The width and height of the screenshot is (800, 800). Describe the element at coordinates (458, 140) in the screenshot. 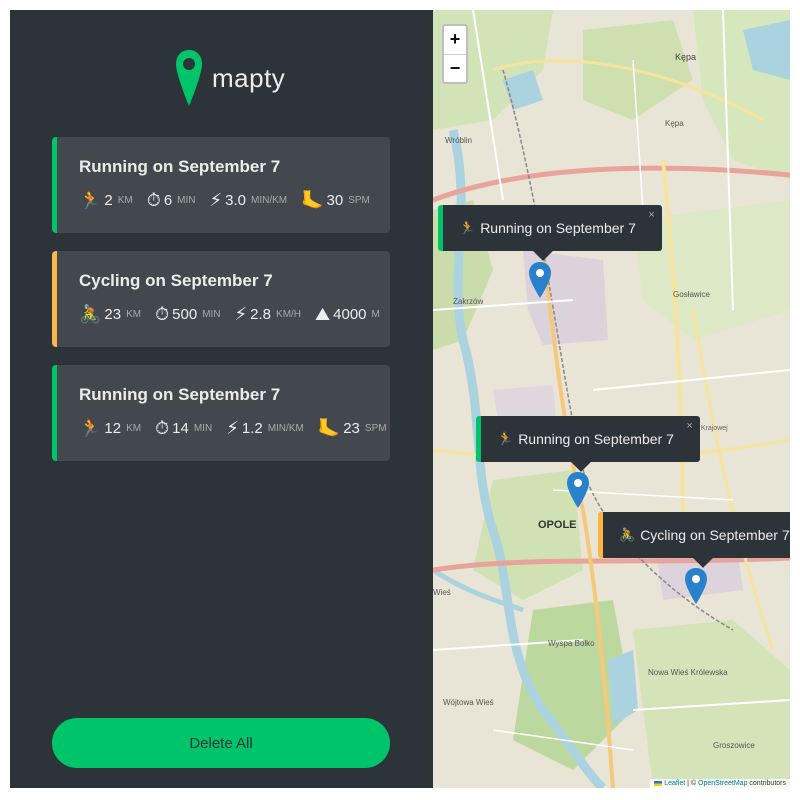

I see `map-label: Wróblin` at that location.